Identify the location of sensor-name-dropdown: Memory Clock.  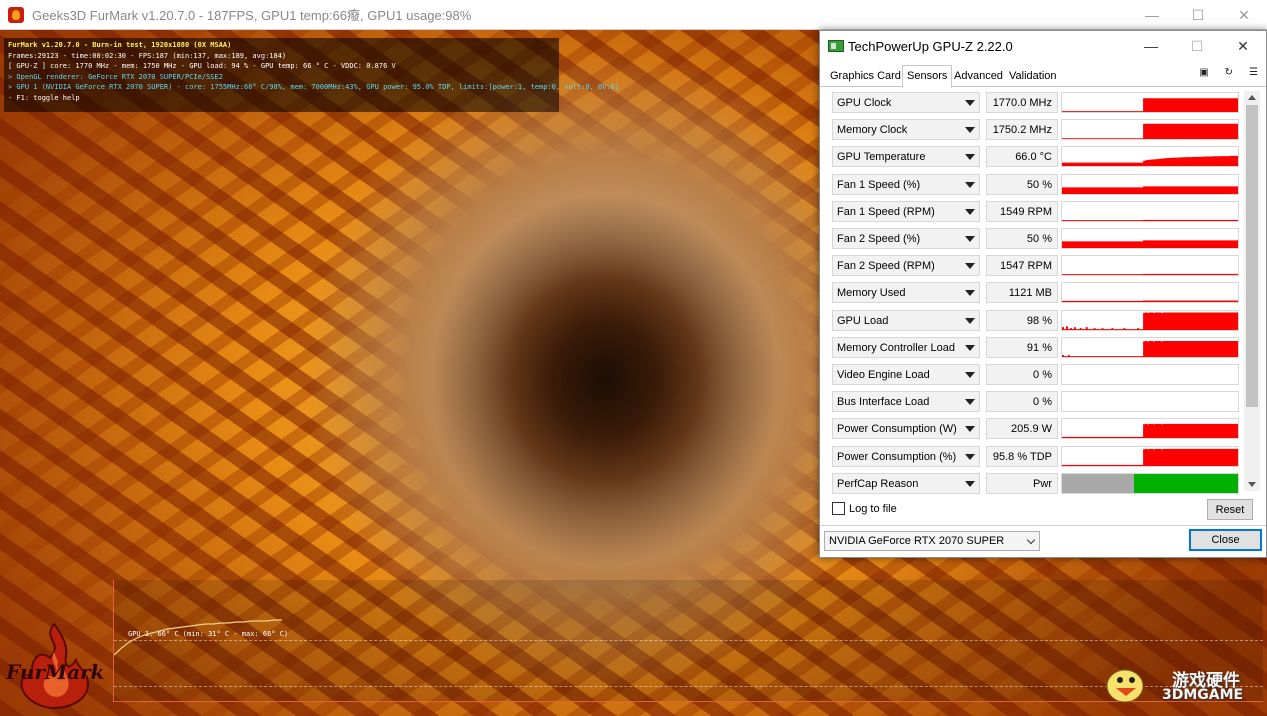
(906, 129).